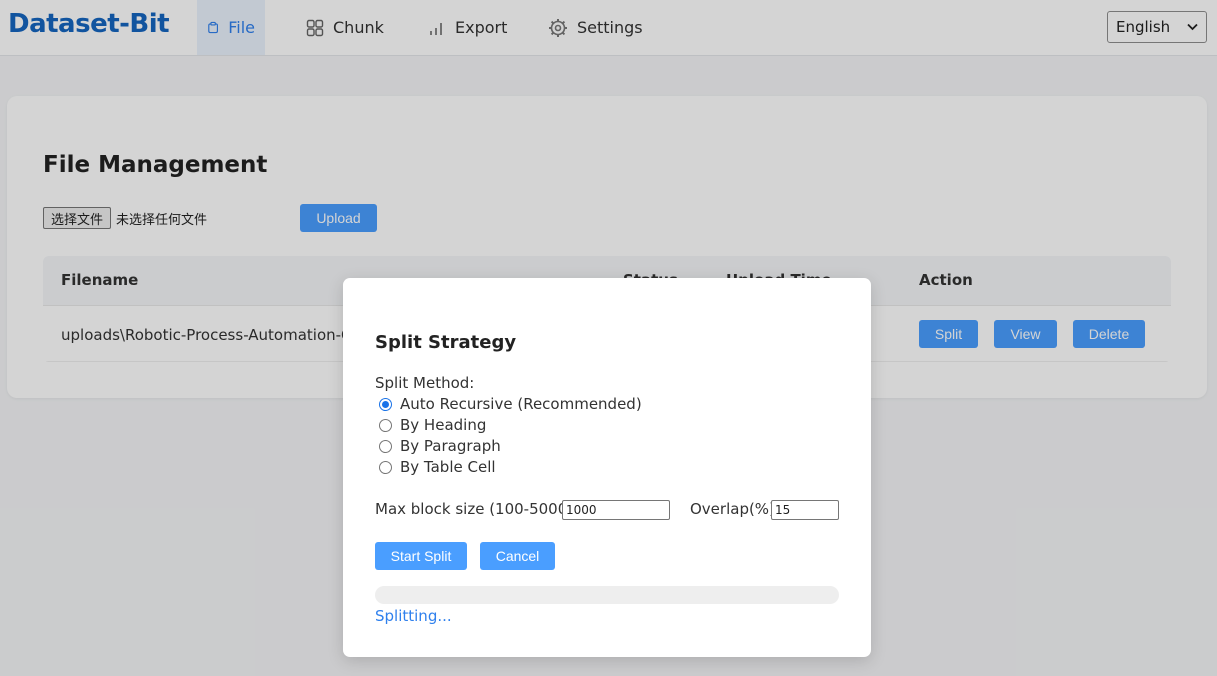 The height and width of the screenshot is (676, 1217). Describe the element at coordinates (607, 595) in the screenshot. I see `split-progress-bar` at that location.